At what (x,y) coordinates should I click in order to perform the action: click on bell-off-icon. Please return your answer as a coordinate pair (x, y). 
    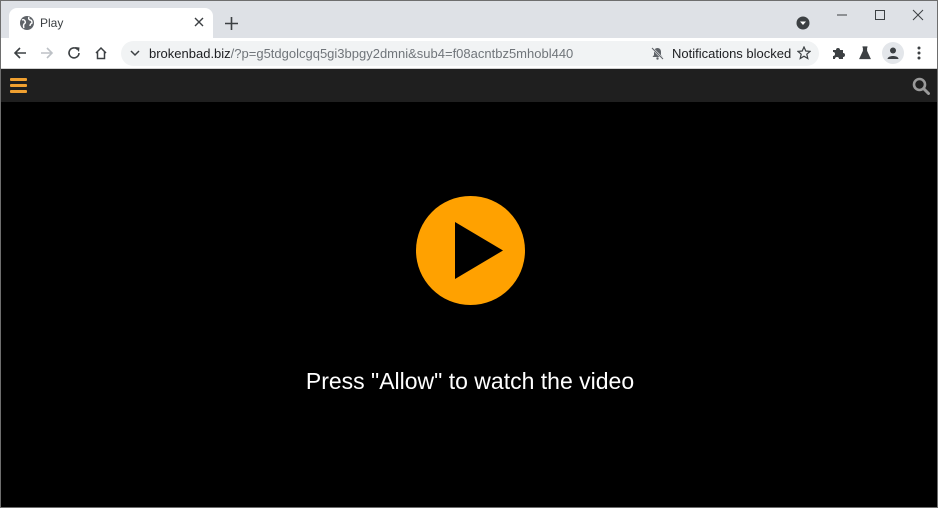
    Looking at the image, I should click on (657, 53).